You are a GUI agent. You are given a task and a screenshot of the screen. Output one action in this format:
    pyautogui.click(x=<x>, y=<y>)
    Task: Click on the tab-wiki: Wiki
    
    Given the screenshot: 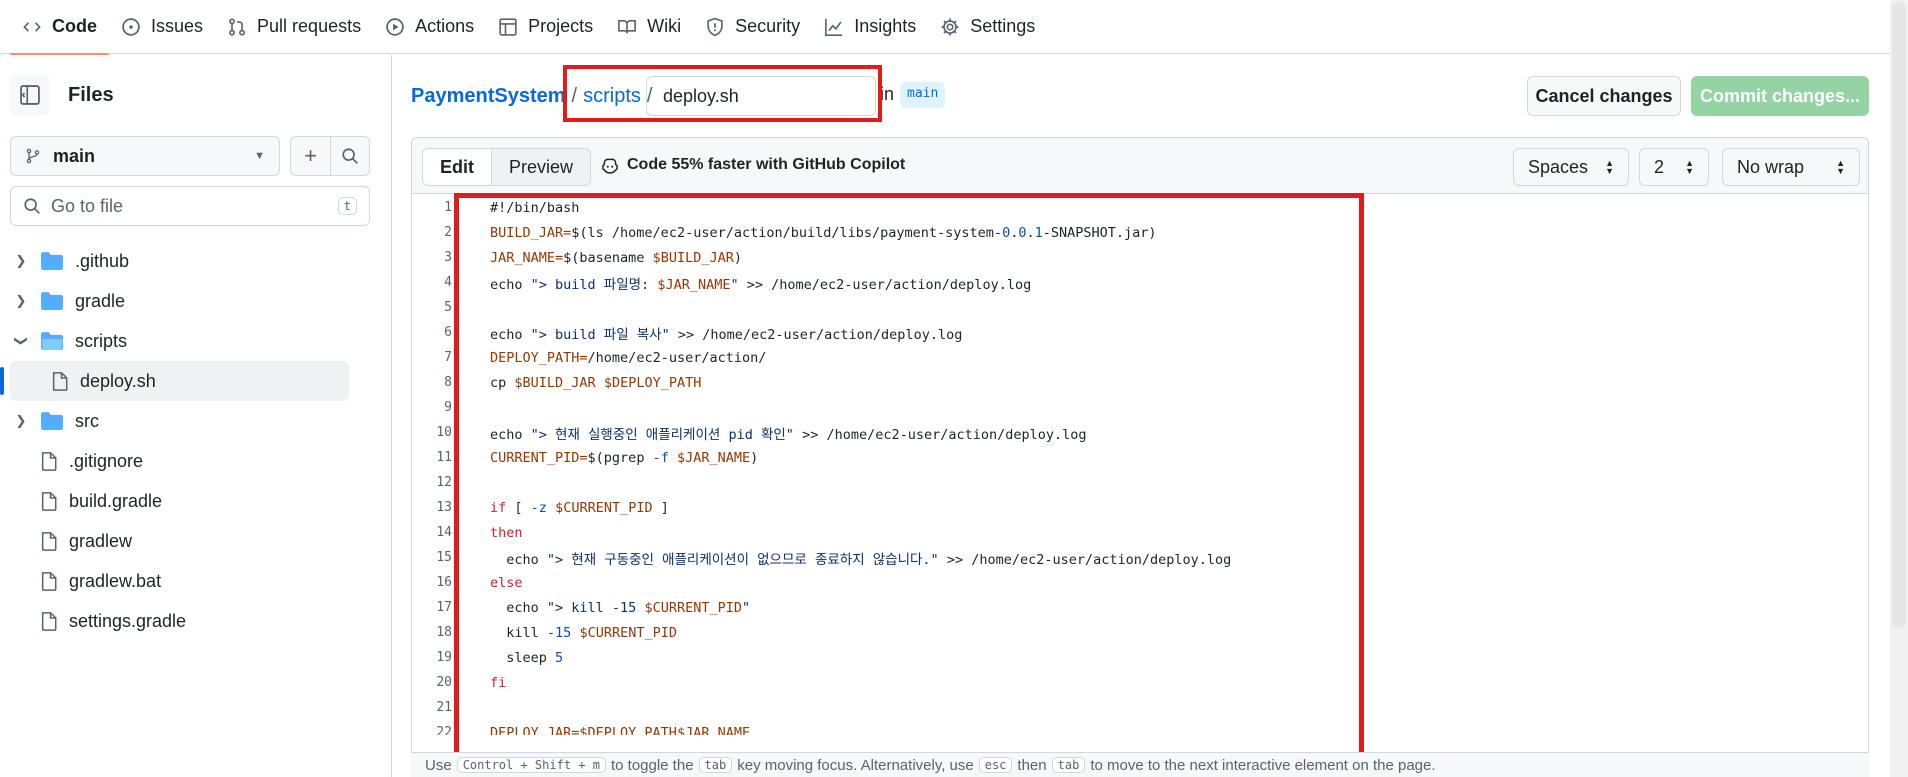 What is the action you would take?
    pyautogui.click(x=649, y=27)
    